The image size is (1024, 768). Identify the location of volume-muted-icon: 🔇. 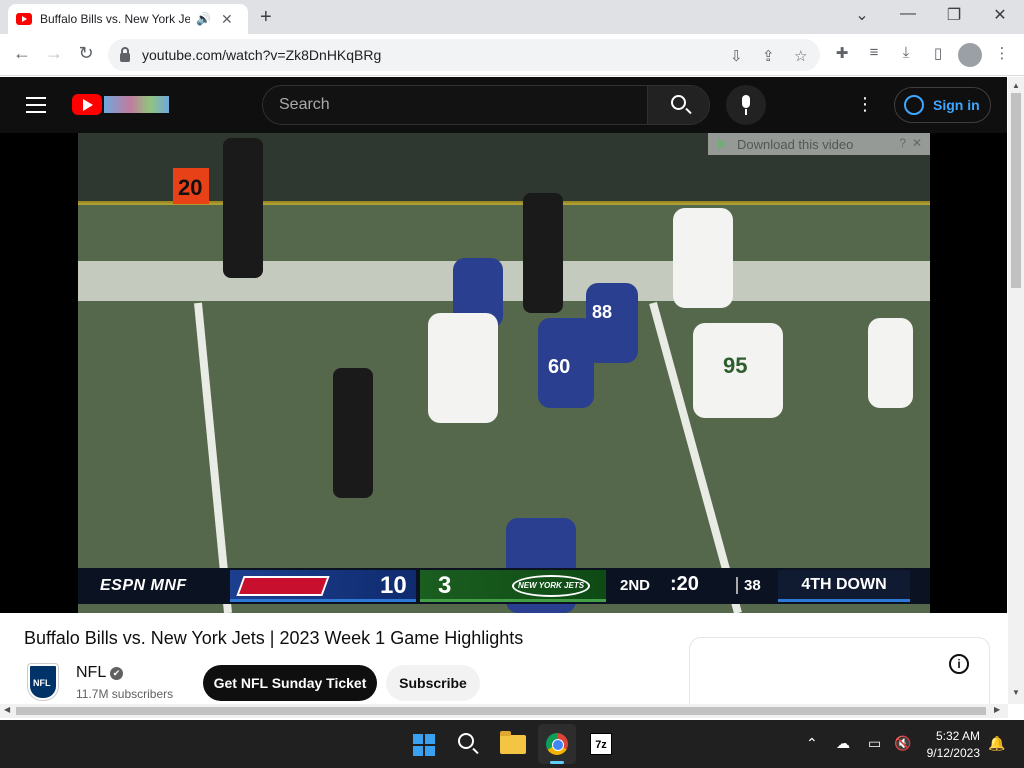
(902, 743).